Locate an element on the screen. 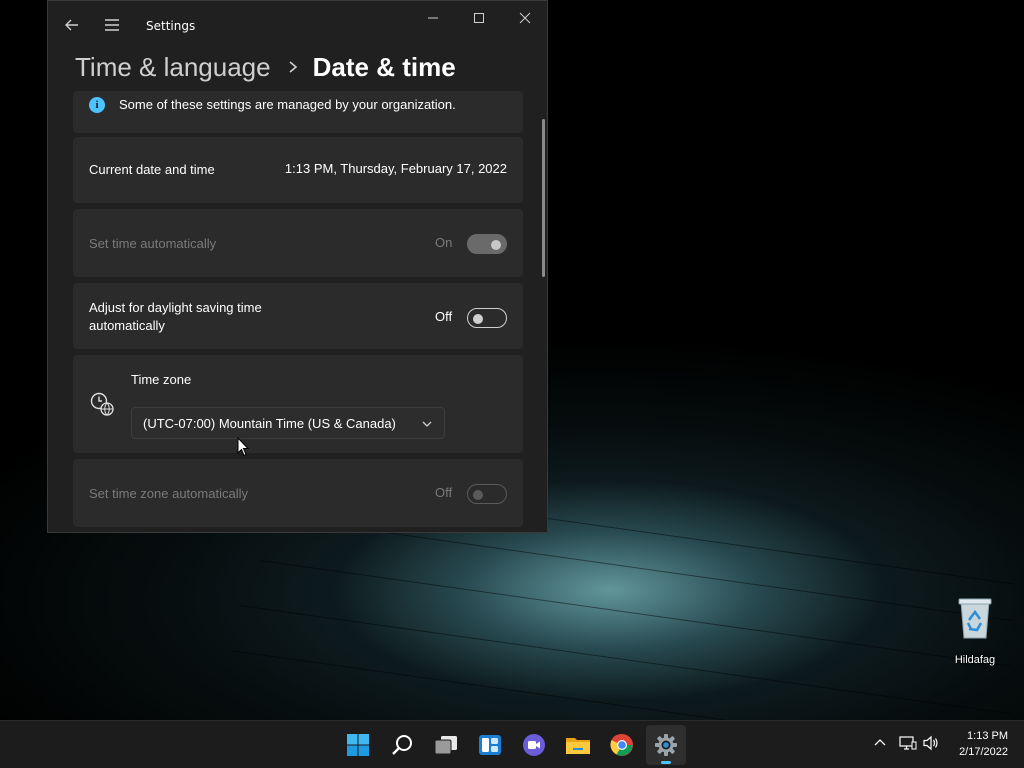  current-date-time-value: 1:13 PM, Thursday, February 17, 2022 is located at coordinates (395, 168).